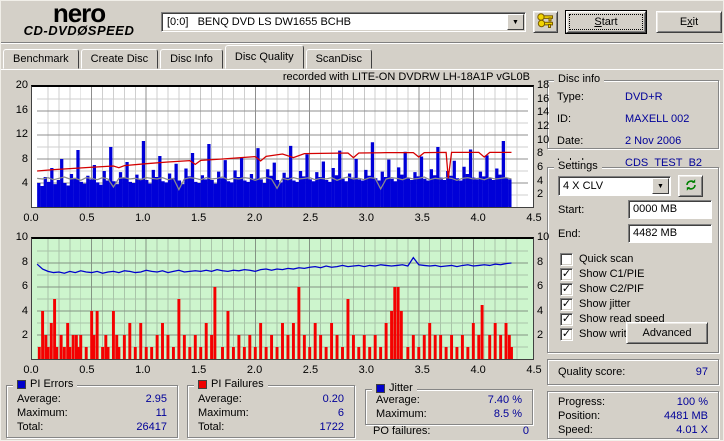 The height and width of the screenshot is (441, 724). What do you see at coordinates (237, 384) in the screenshot?
I see `pi-failures-title: PI Failures` at bounding box center [237, 384].